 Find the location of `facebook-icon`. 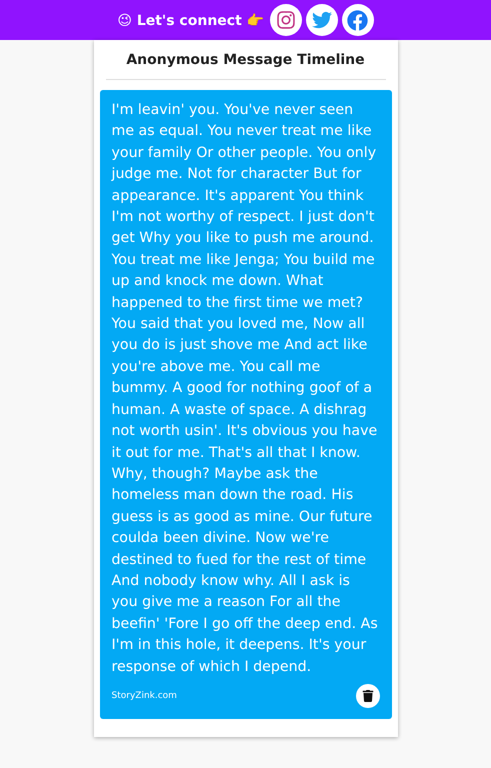

facebook-icon is located at coordinates (357, 20).